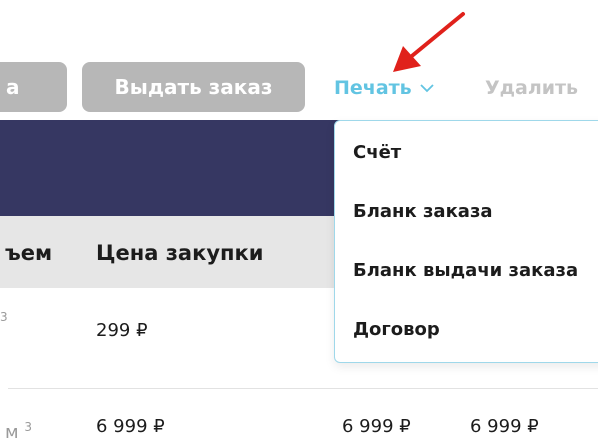 Image resolution: width=598 pixels, height=446 pixels. What do you see at coordinates (429, 42) in the screenshot?
I see `red-arrow-icon` at bounding box center [429, 42].